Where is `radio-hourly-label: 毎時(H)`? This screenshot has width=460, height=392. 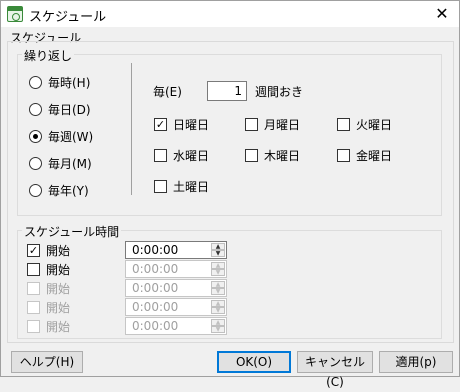
radio-hourly-label: 毎時(H) is located at coordinates (69, 82).